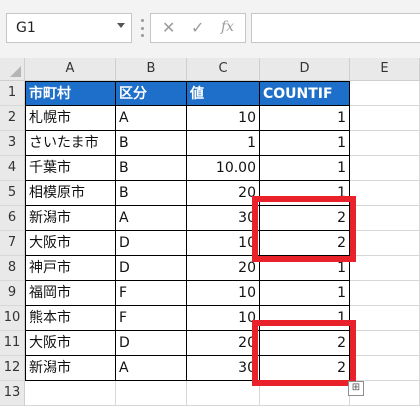 The image size is (420, 406). What do you see at coordinates (70, 143) in the screenshot?
I see `table-cell: さいたま市` at bounding box center [70, 143].